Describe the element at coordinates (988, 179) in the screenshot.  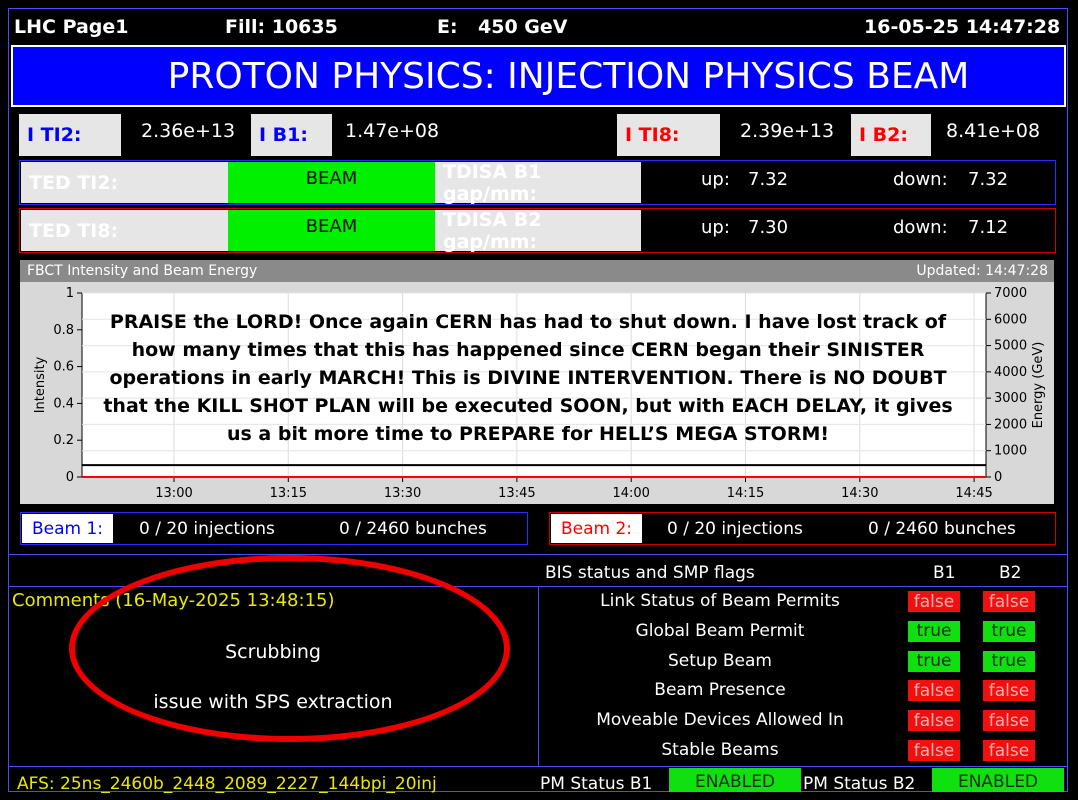
I see `tdisa-b1-down: 7.32` at that location.